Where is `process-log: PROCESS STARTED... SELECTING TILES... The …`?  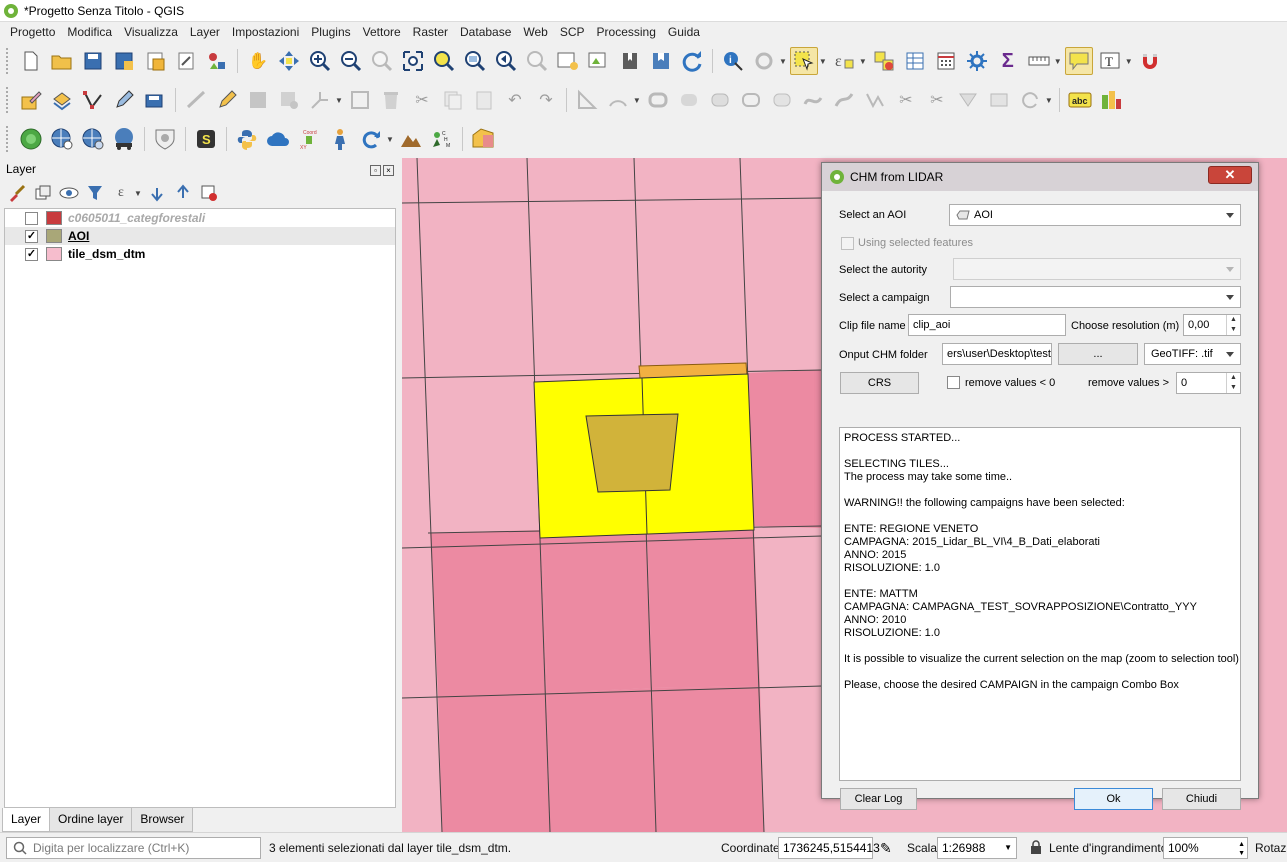 process-log: PROCESS STARTED... SELECTING TILES... The … is located at coordinates (1040, 604).